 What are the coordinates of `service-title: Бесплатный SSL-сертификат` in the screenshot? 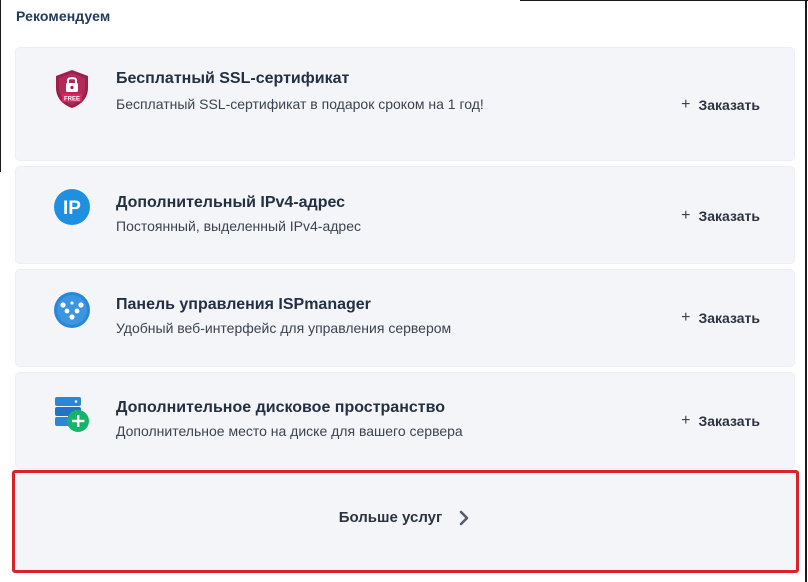 It's located at (233, 78).